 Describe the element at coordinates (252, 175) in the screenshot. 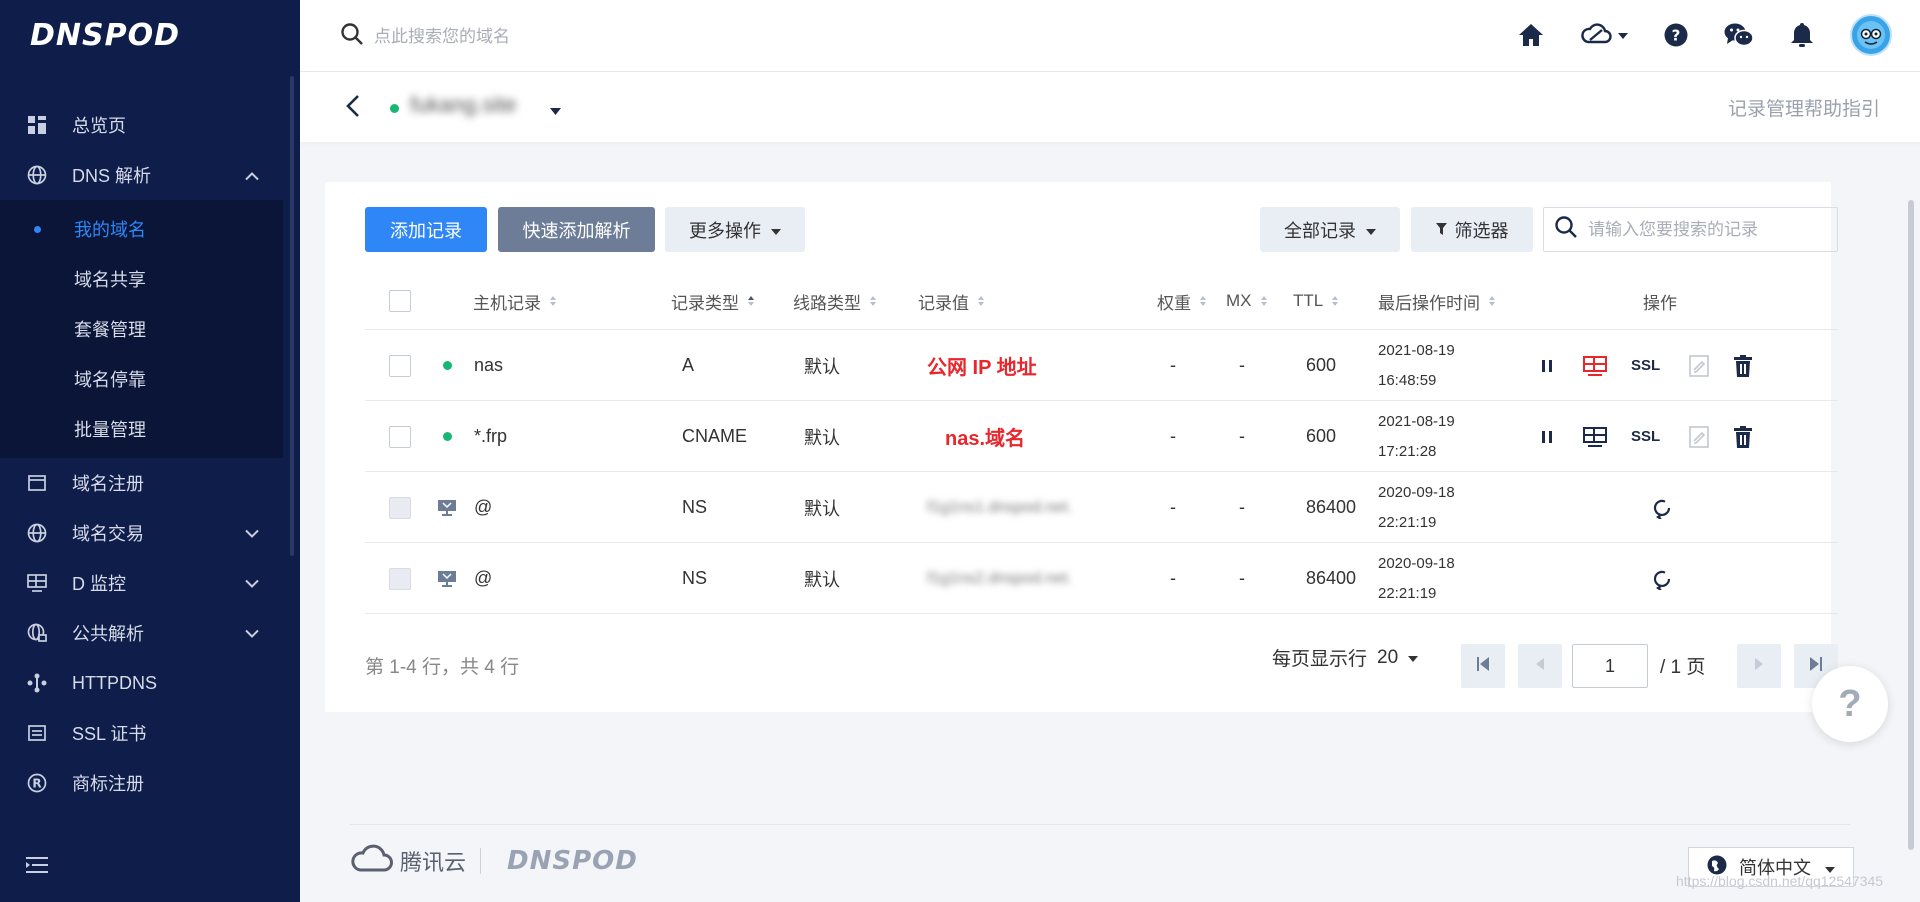

I see `chevron-up-icon` at that location.